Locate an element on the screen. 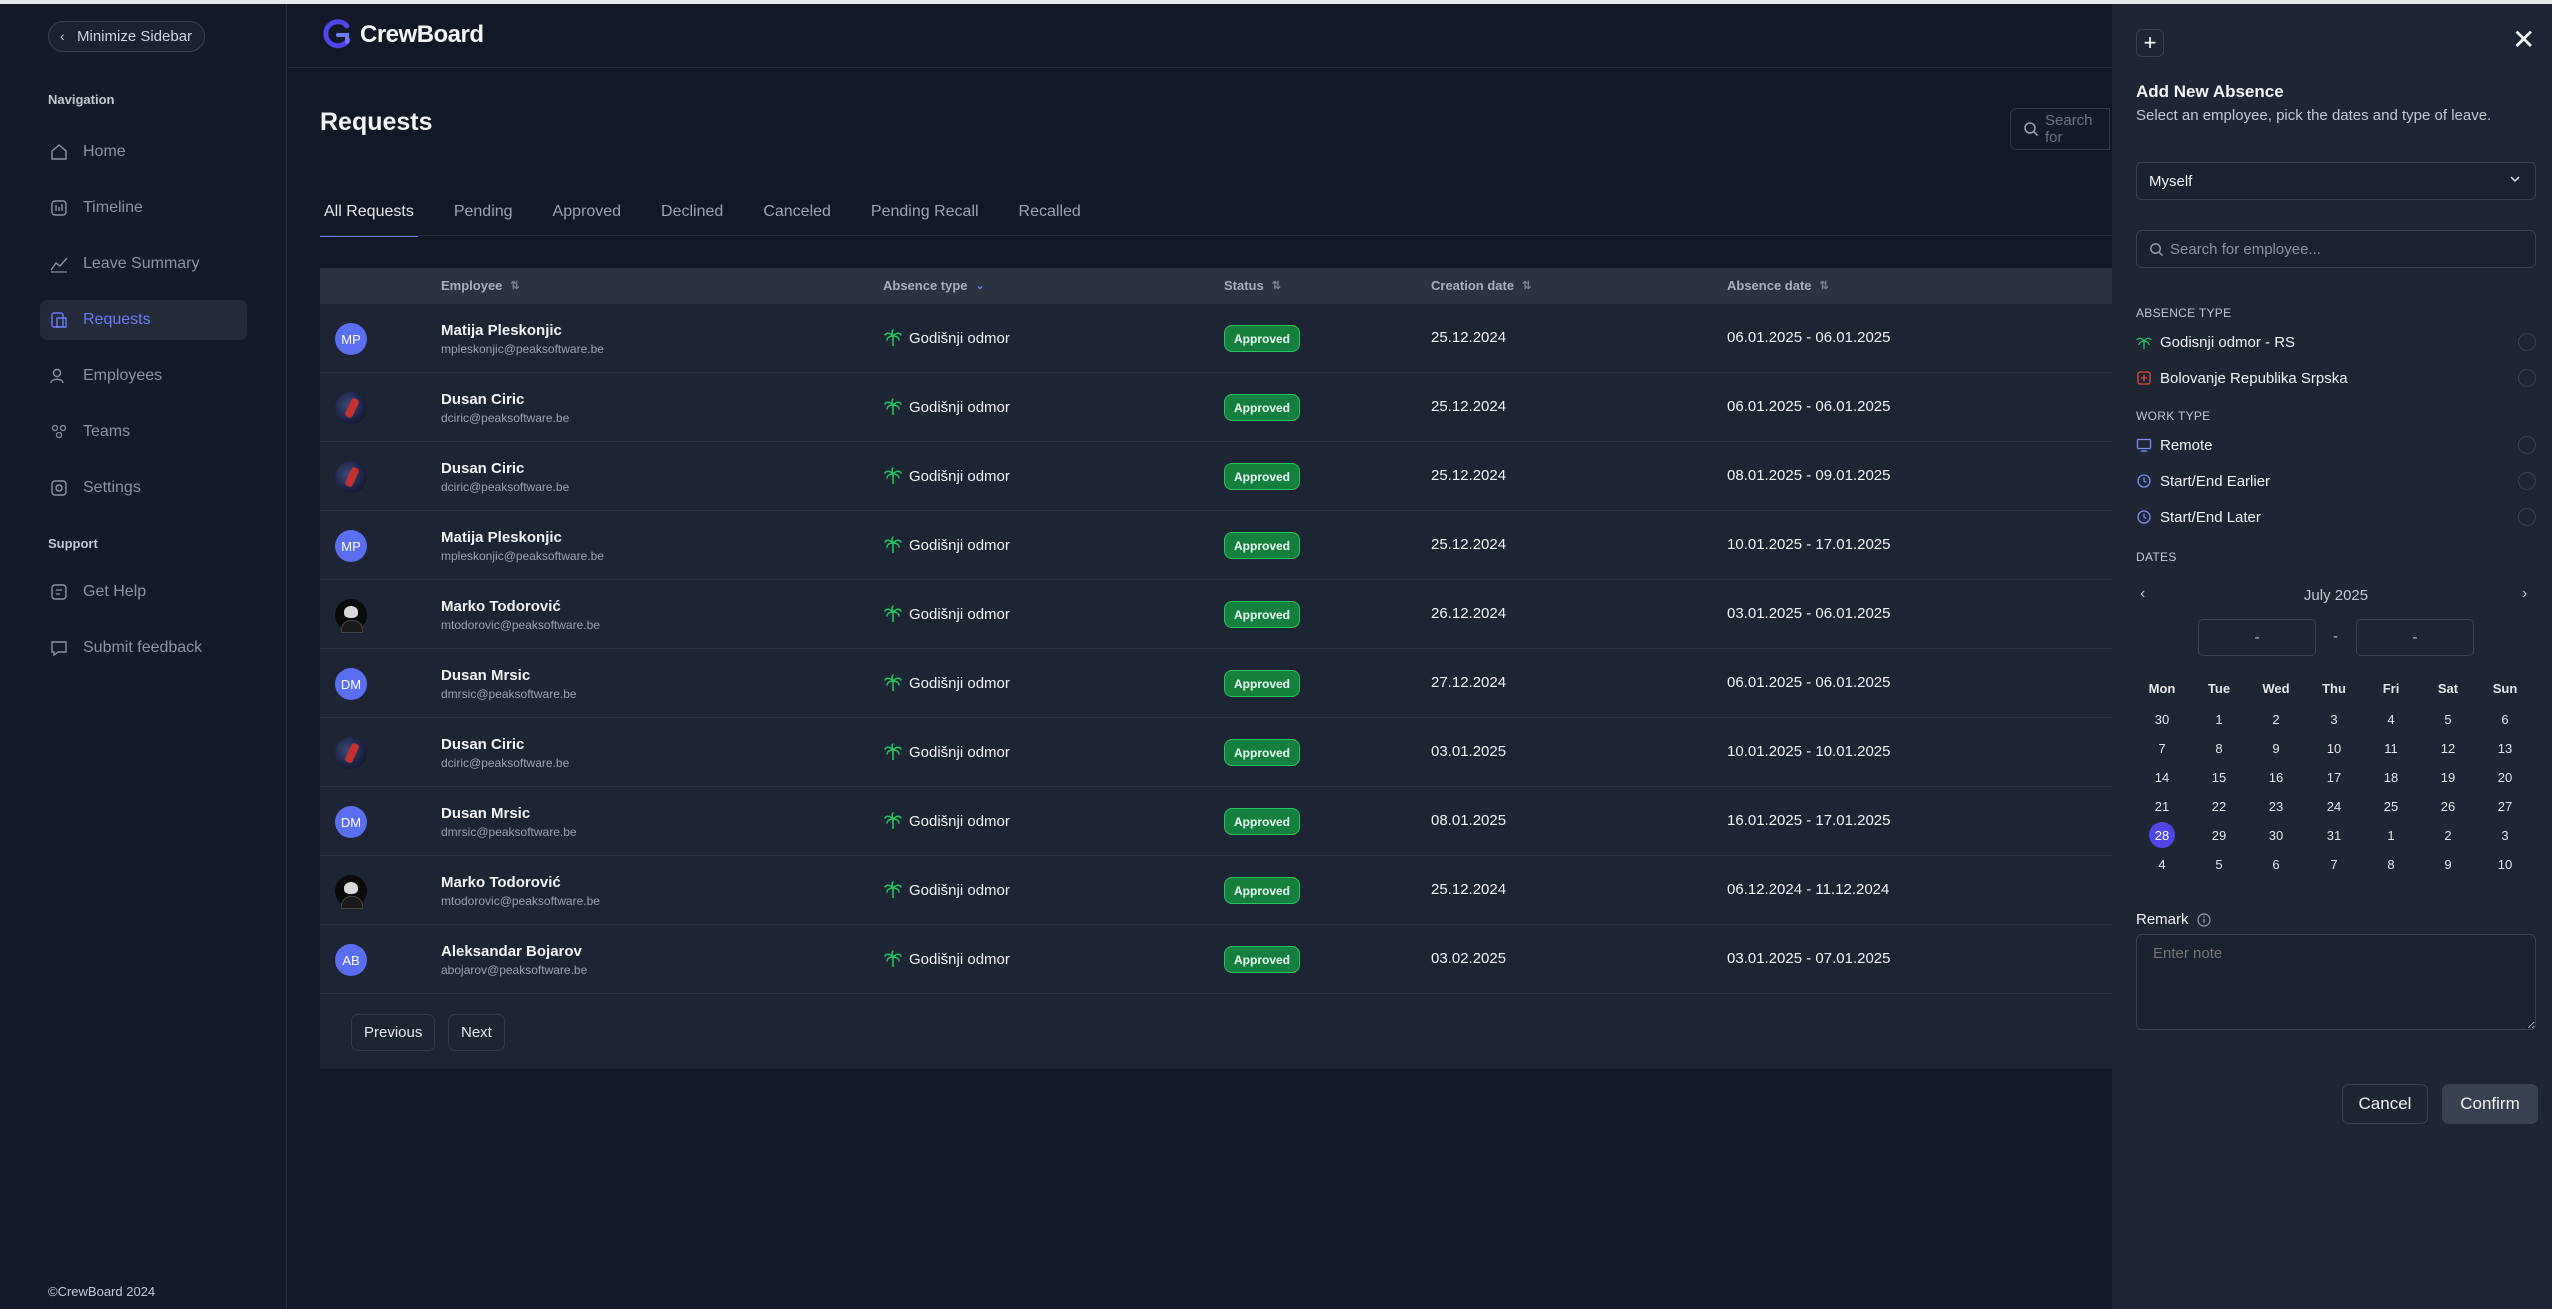  start-date-input: - is located at coordinates (2257, 637).